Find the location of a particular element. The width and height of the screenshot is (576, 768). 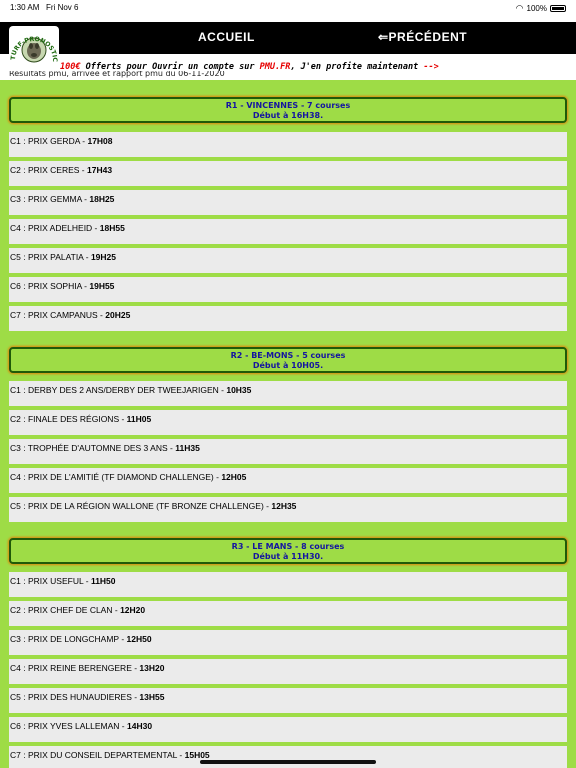

course-row: C3 : PRIX DE LONGCHAMP - 12H50 is located at coordinates (288, 642).